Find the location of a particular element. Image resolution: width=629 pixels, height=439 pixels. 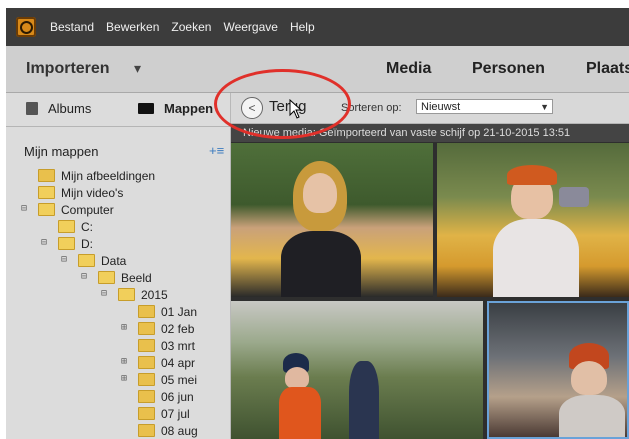

photo-thumbnail-selected is located at coordinates (558, 370).